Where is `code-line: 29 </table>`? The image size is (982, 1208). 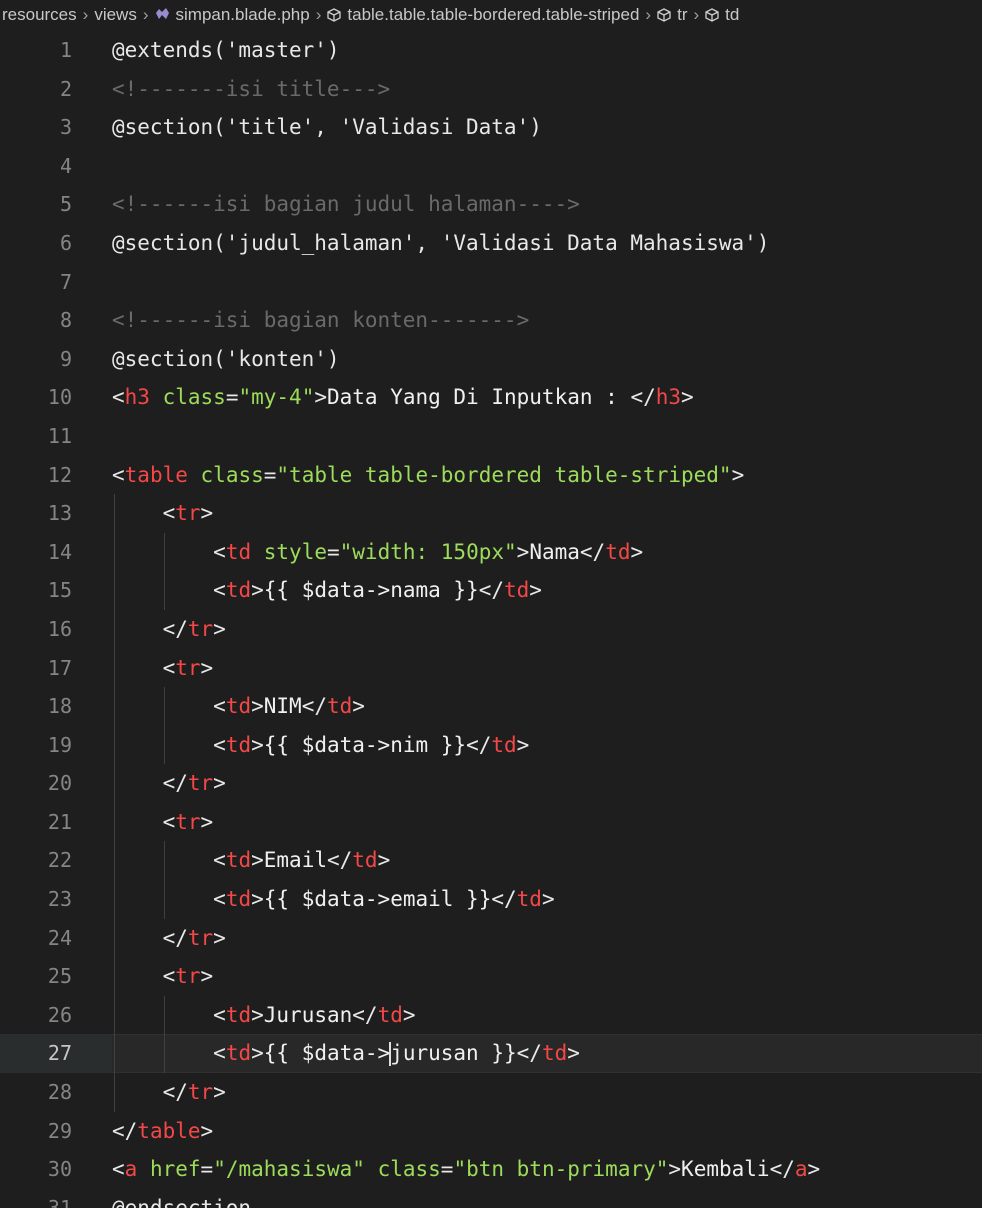
code-line: 29 </table> is located at coordinates (491, 1131).